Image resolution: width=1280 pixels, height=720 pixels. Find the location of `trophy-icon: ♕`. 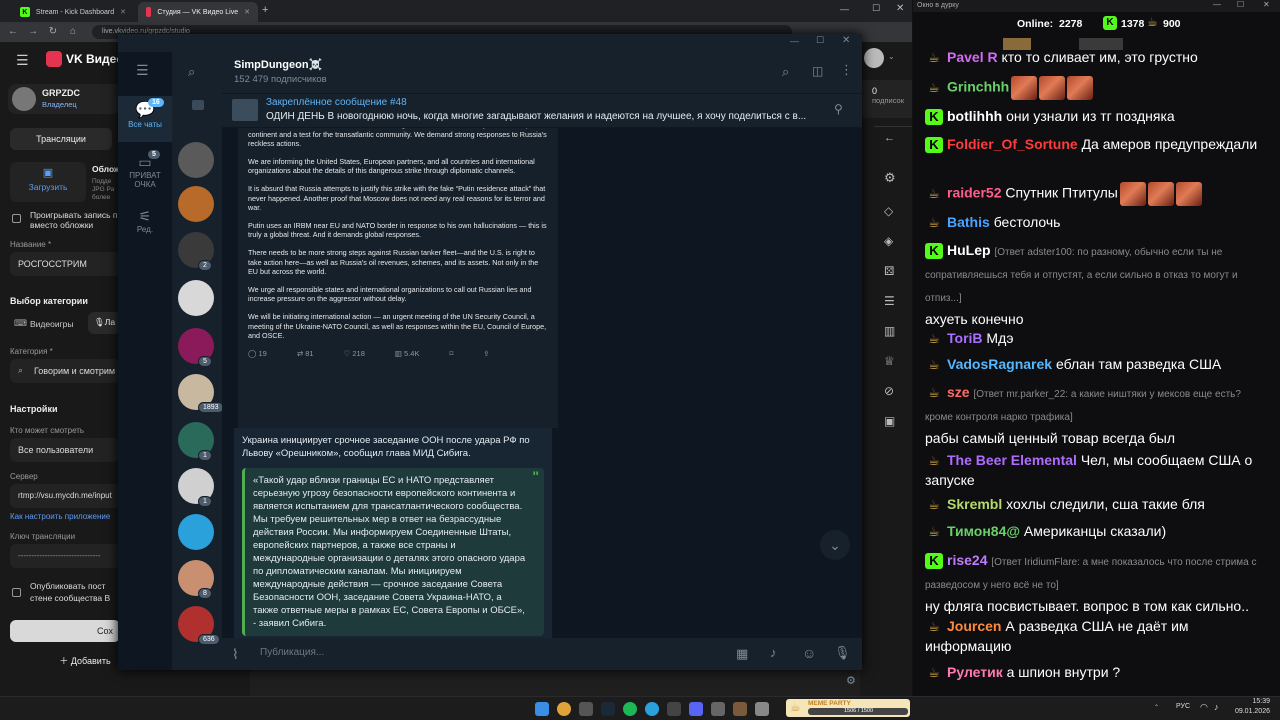

trophy-icon: ♕ is located at coordinates (889, 361).